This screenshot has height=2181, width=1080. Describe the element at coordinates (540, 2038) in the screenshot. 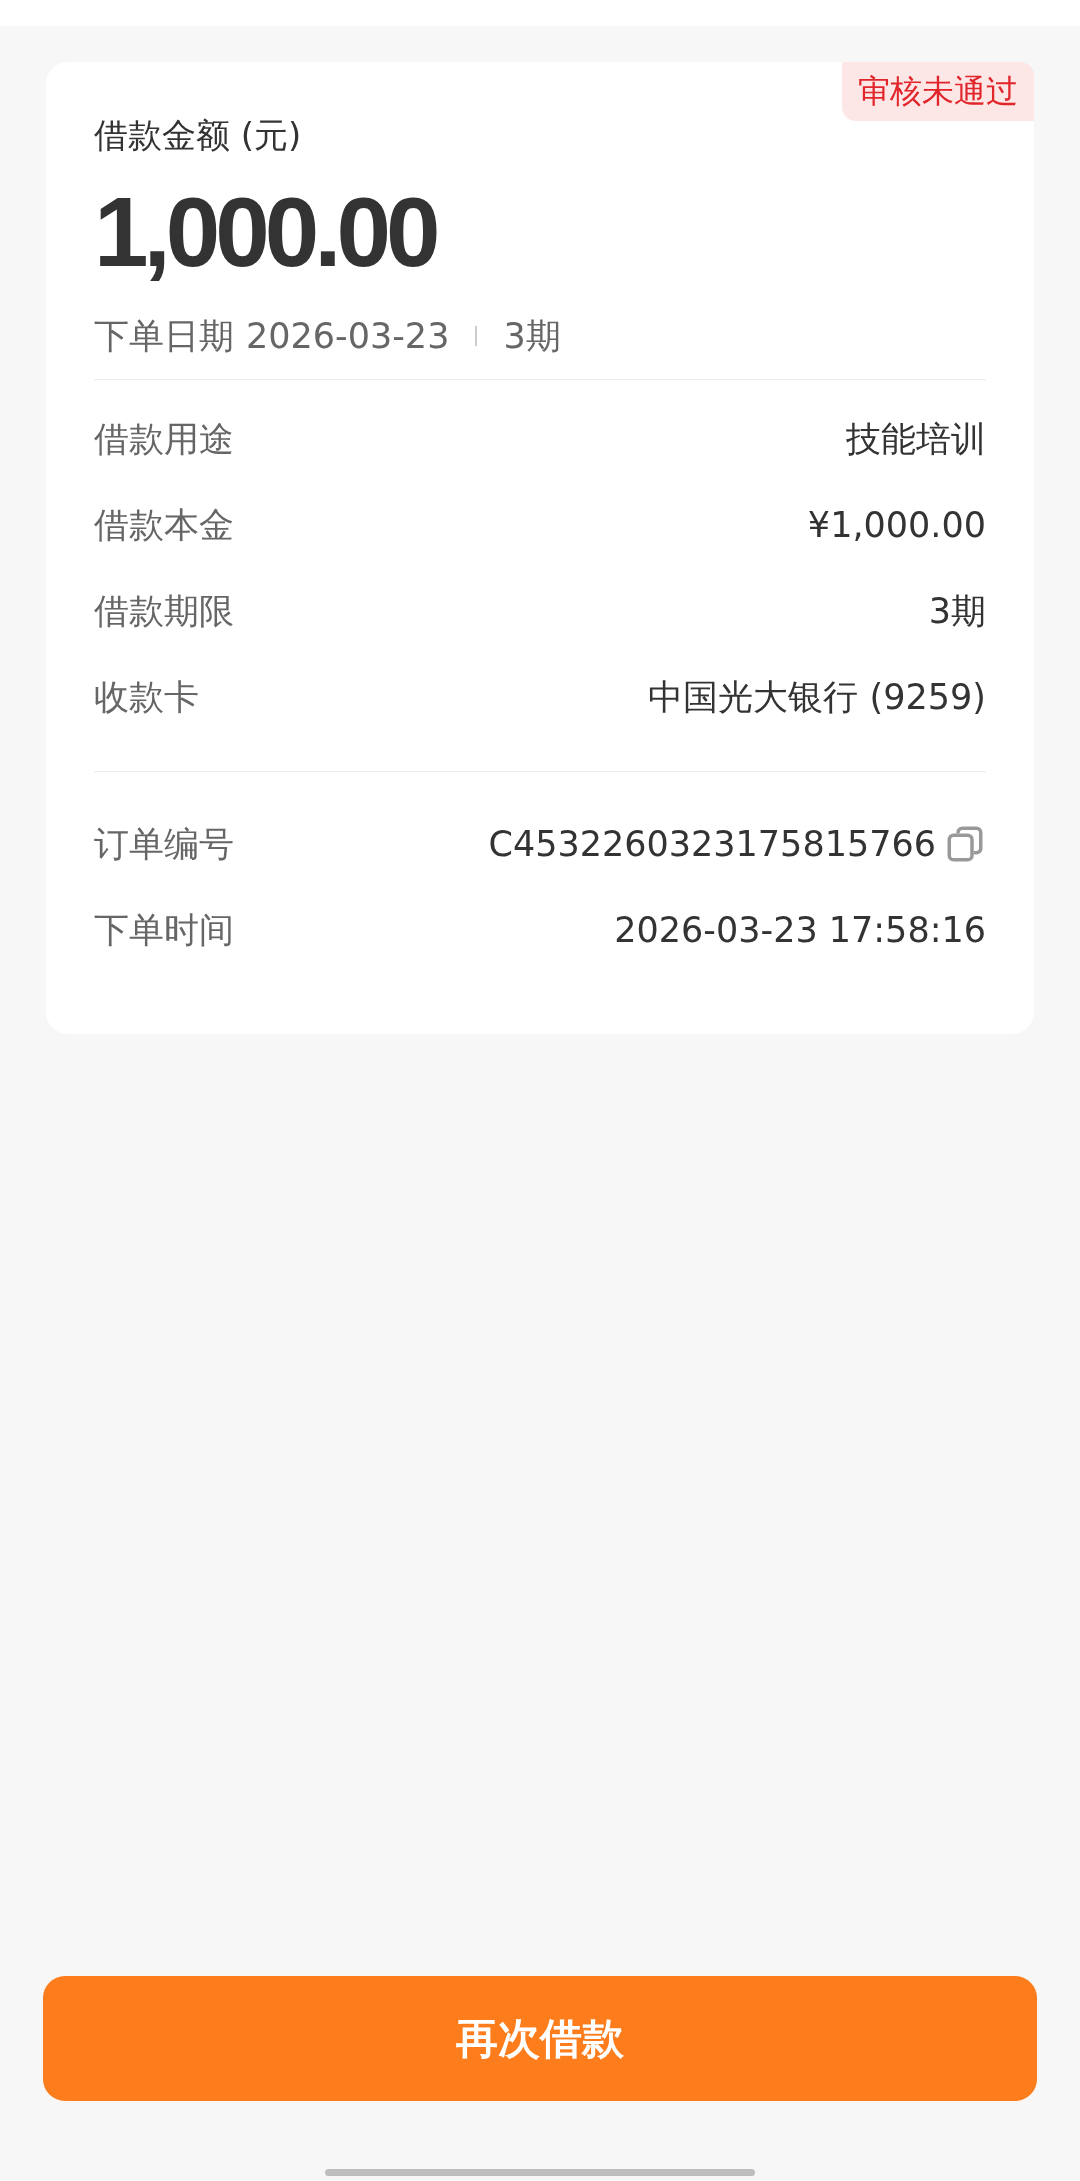

I see `borrow-again-button: 再次借款` at that location.